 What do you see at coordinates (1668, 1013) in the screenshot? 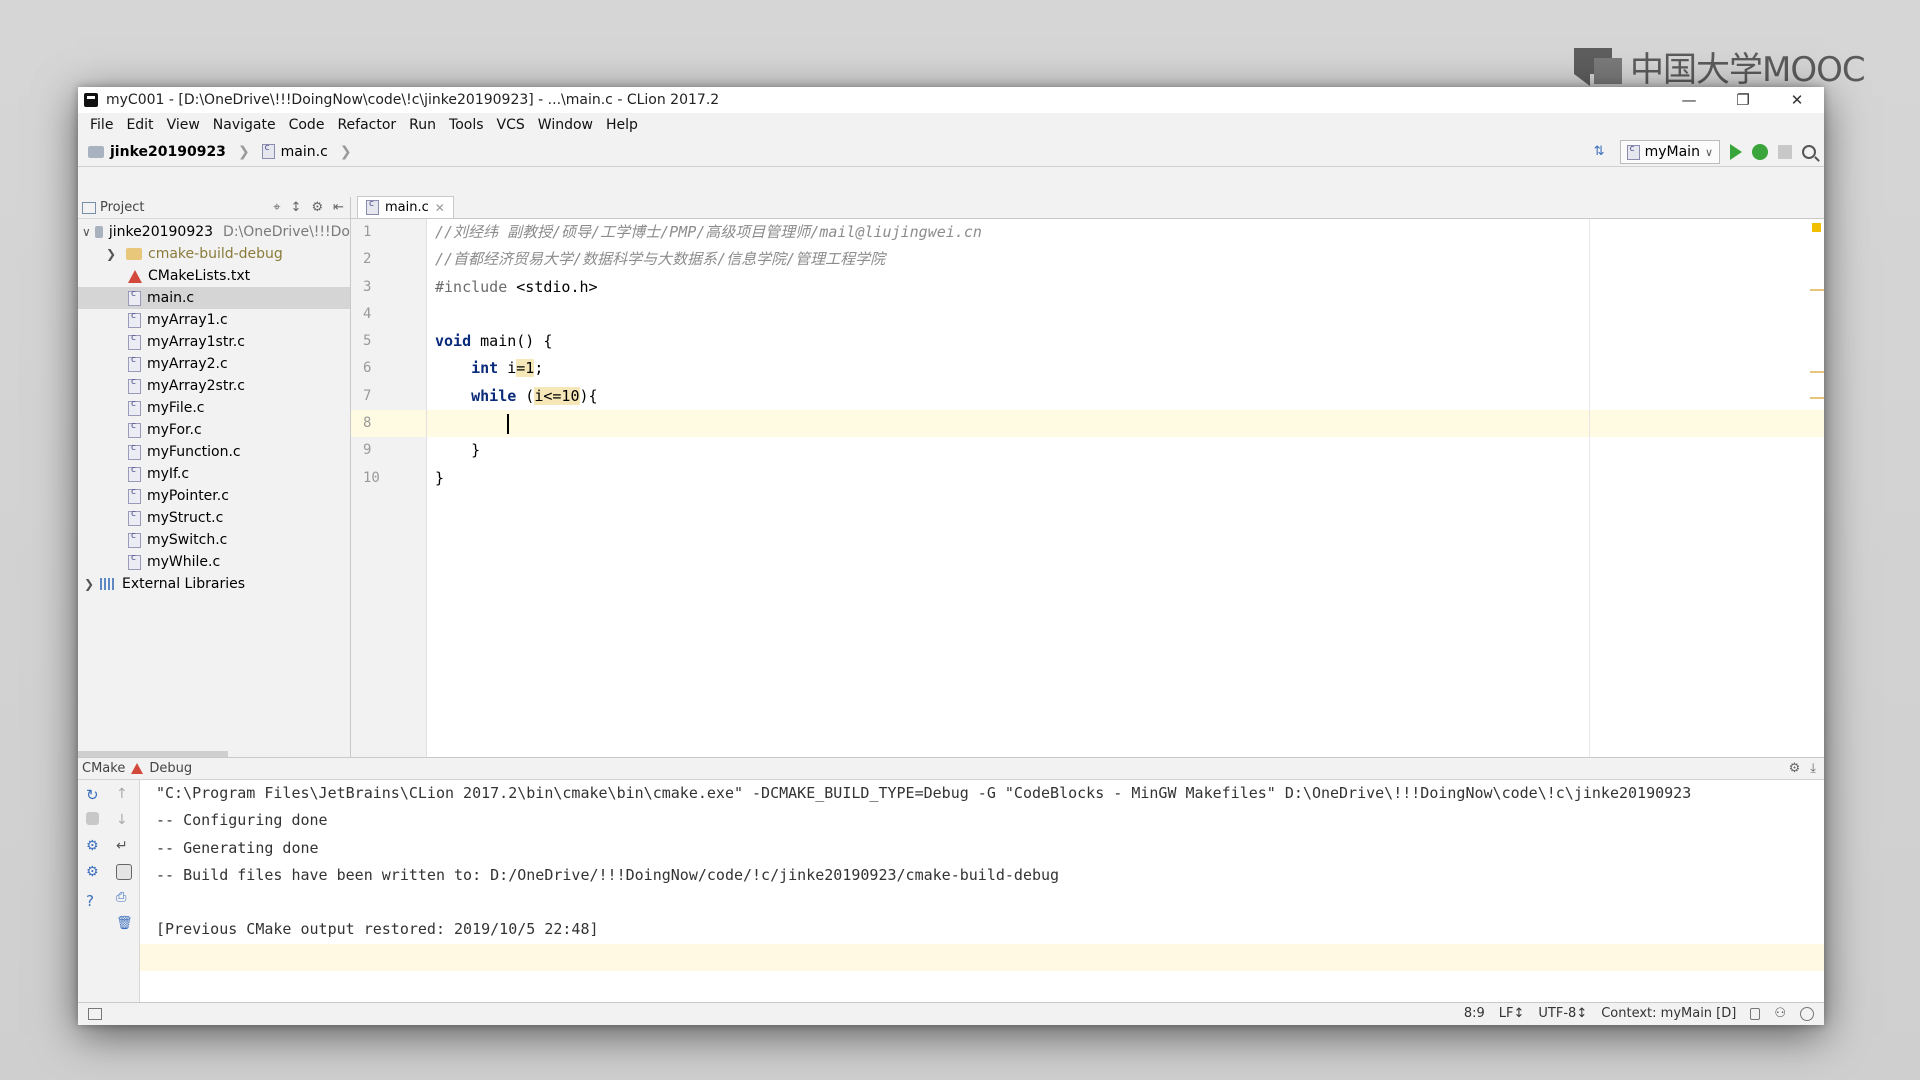
I see `context-selector: Context: myMain [D]` at bounding box center [1668, 1013].